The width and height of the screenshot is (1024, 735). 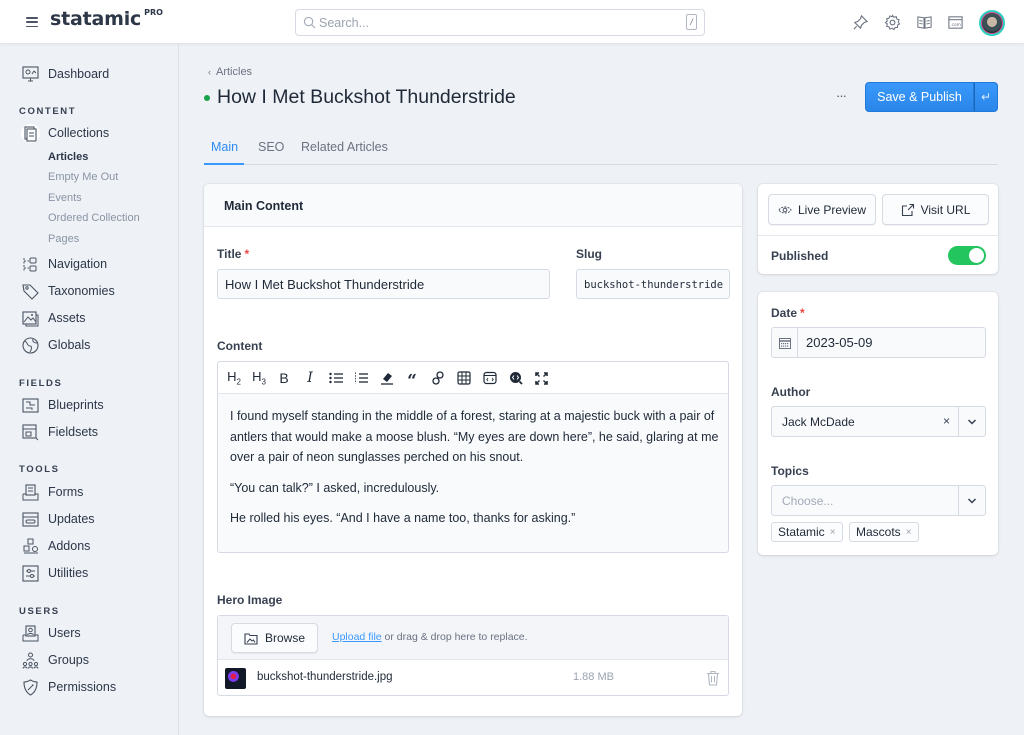 I want to click on published-toggle, so click(x=967, y=255).